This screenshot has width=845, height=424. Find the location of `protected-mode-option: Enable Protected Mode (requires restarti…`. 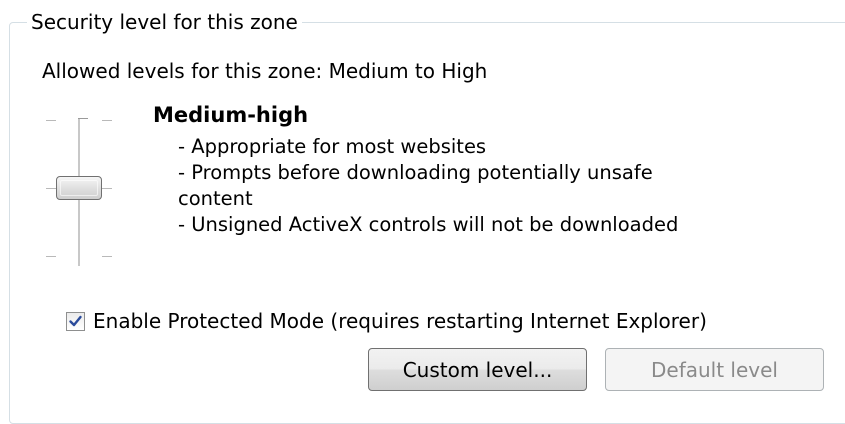

protected-mode-option: Enable Protected Mode (requires restarti… is located at coordinates (386, 321).